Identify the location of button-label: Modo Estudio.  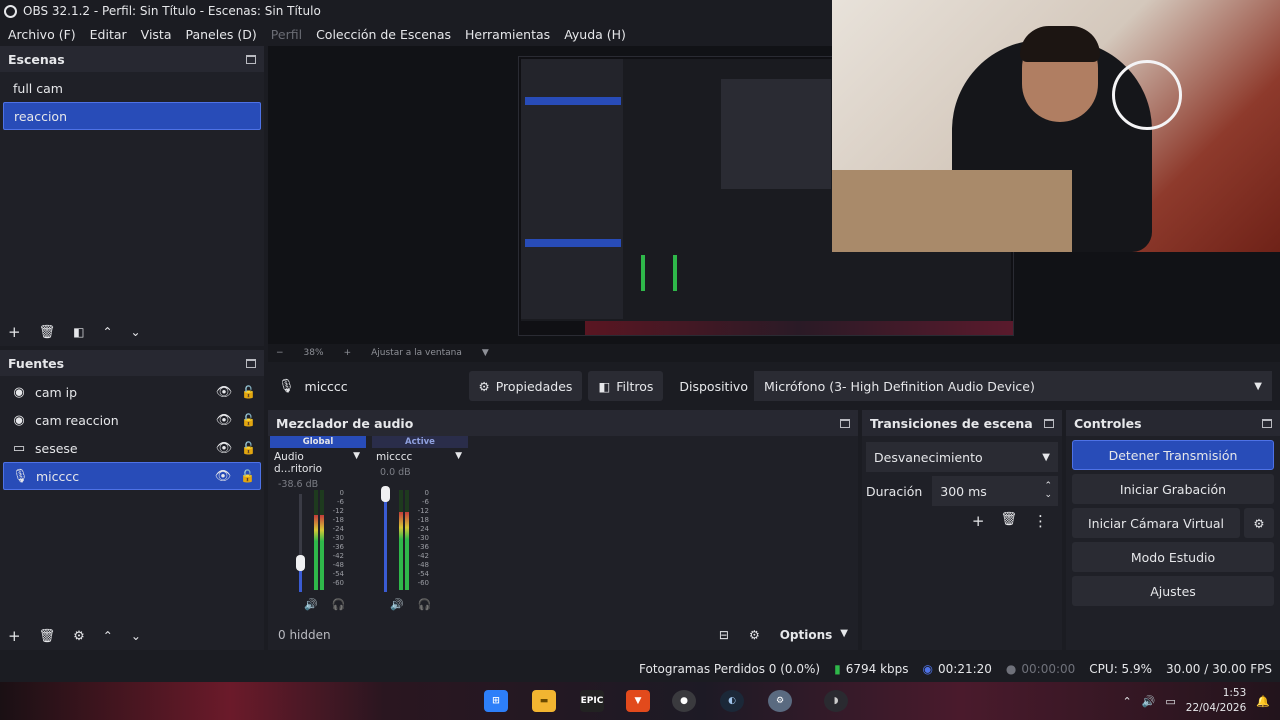
(1173, 557).